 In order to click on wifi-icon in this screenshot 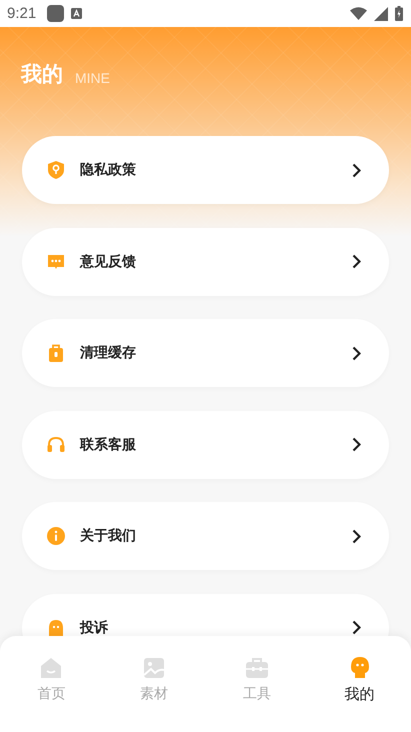, I will do `click(358, 13)`.